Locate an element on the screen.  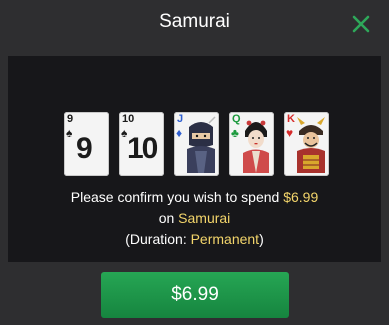
buy-button: $6.99 is located at coordinates (195, 295).